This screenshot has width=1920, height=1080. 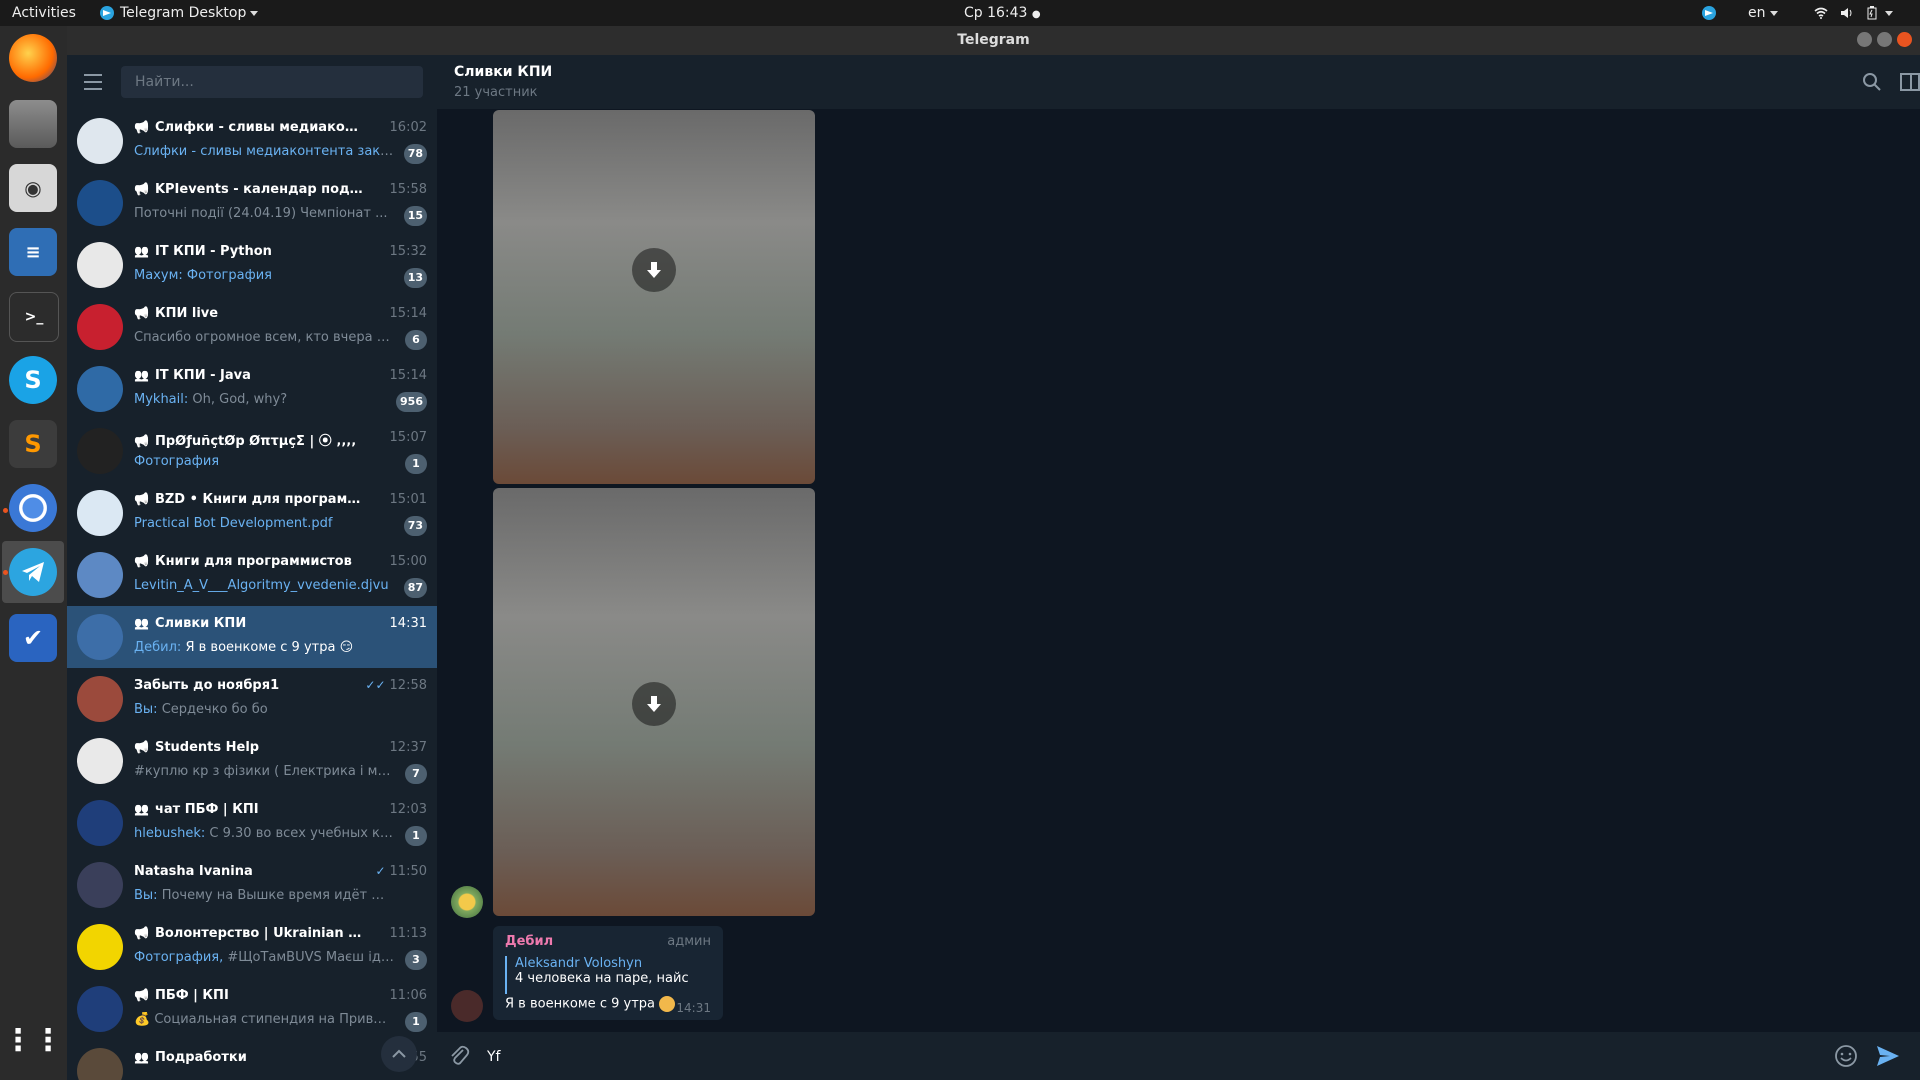 What do you see at coordinates (33, 572) in the screenshot?
I see `telegram-icon` at bounding box center [33, 572].